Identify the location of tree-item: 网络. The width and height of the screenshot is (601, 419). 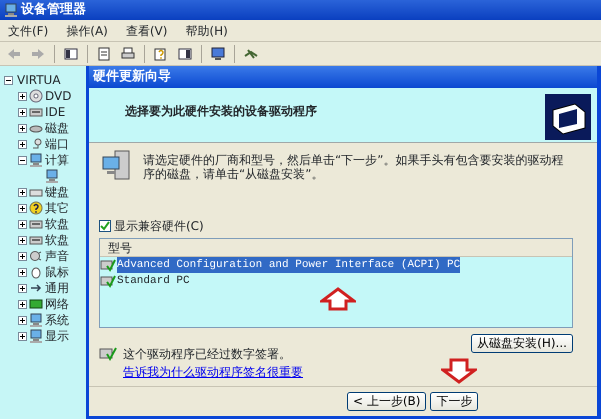
(57, 304).